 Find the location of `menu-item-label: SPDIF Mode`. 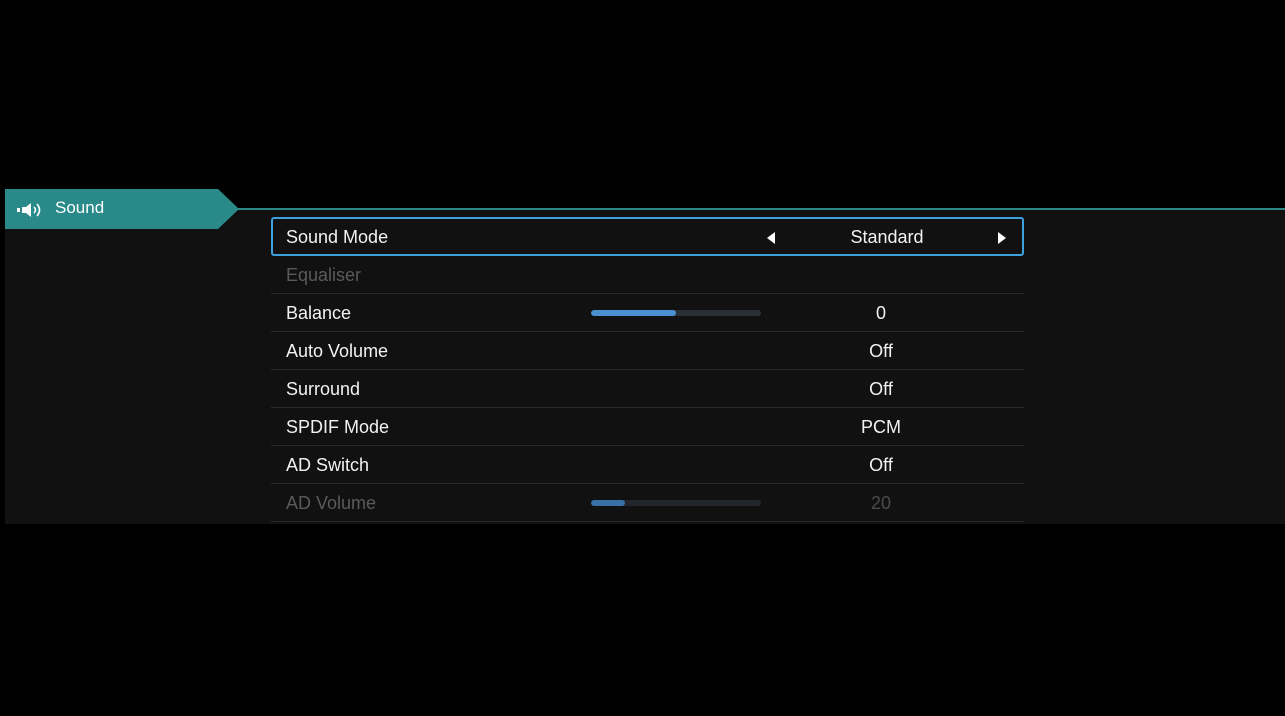

menu-item-label: SPDIF Mode is located at coordinates (338, 427).